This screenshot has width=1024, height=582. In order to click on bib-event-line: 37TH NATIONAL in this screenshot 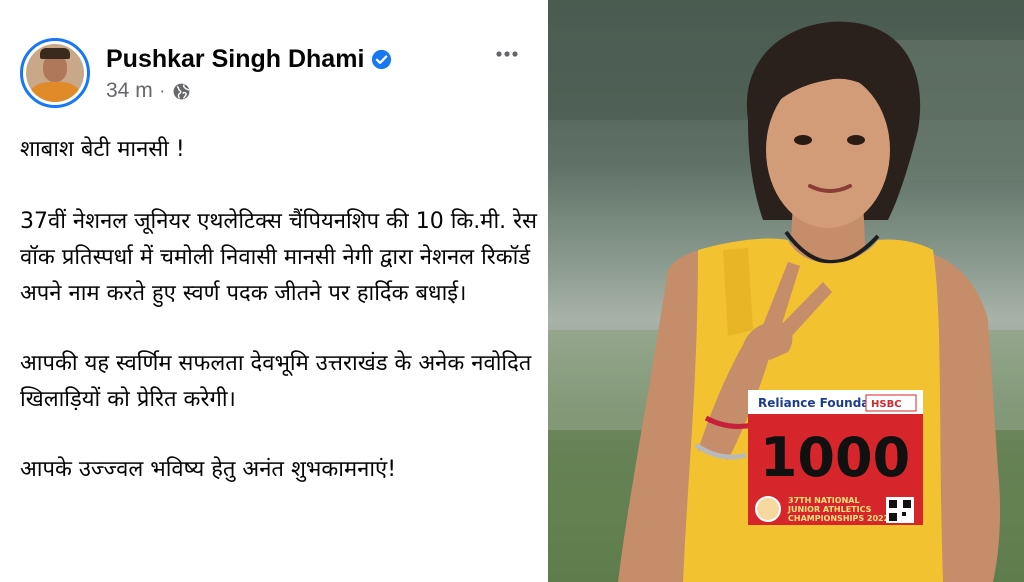, I will do `click(824, 500)`.